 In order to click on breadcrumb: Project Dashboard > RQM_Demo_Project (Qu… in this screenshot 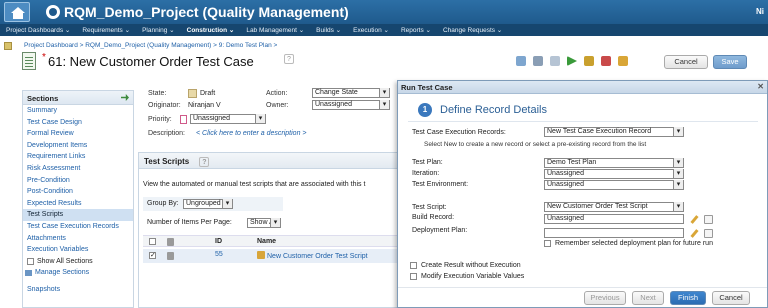, I will do `click(150, 45)`.